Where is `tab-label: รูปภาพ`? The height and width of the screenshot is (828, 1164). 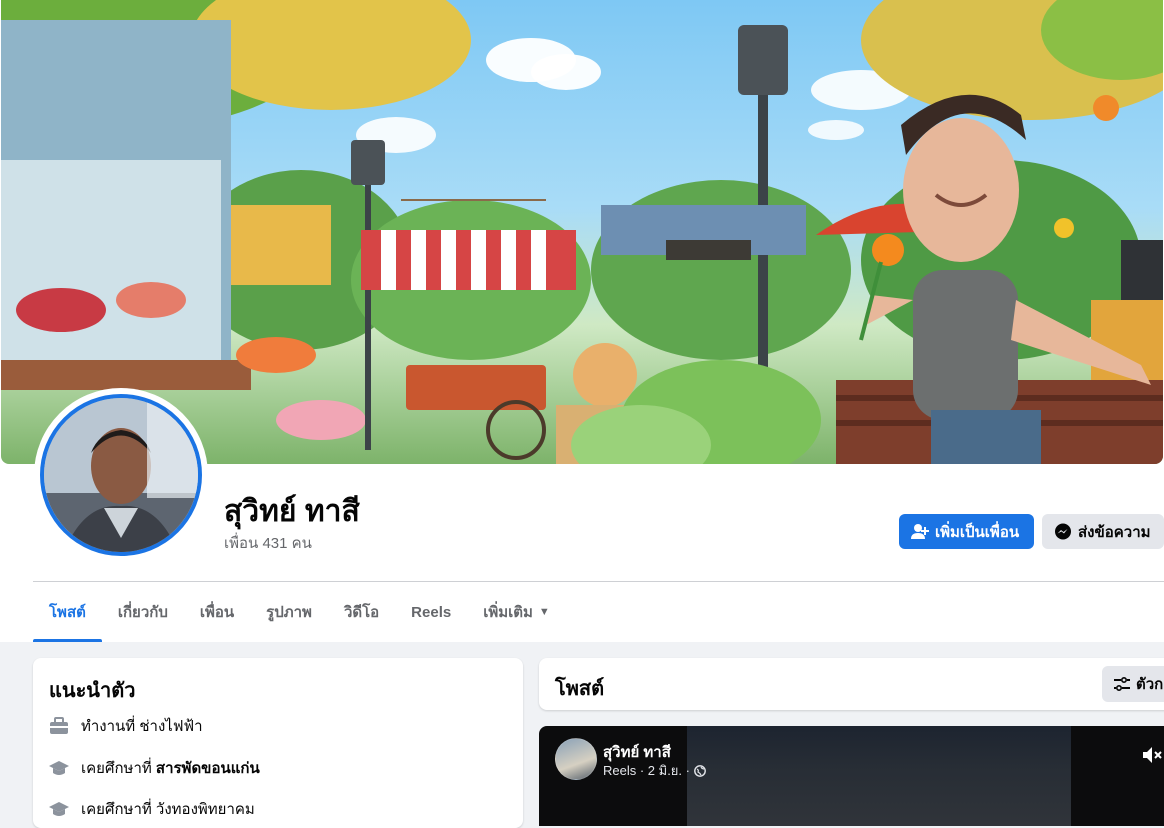
tab-label: รูปภาพ is located at coordinates (289, 612).